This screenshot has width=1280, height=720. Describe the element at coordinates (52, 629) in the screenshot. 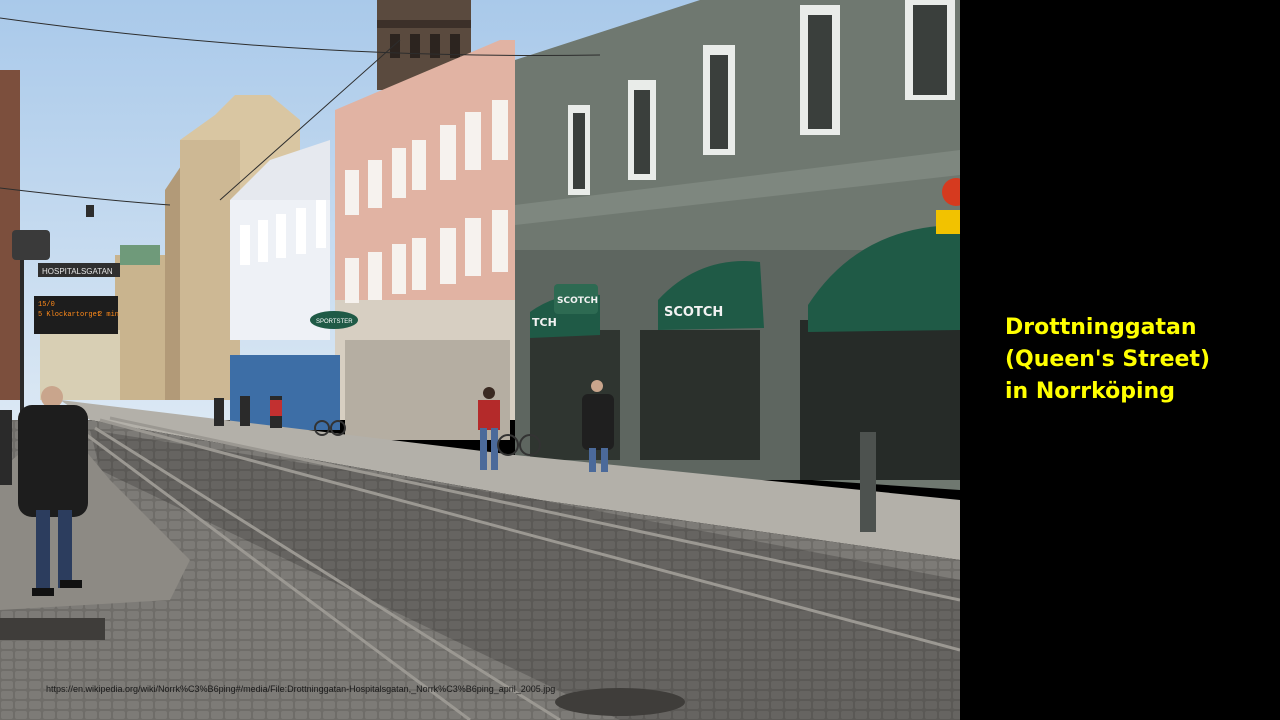

I see `drain-grate` at that location.